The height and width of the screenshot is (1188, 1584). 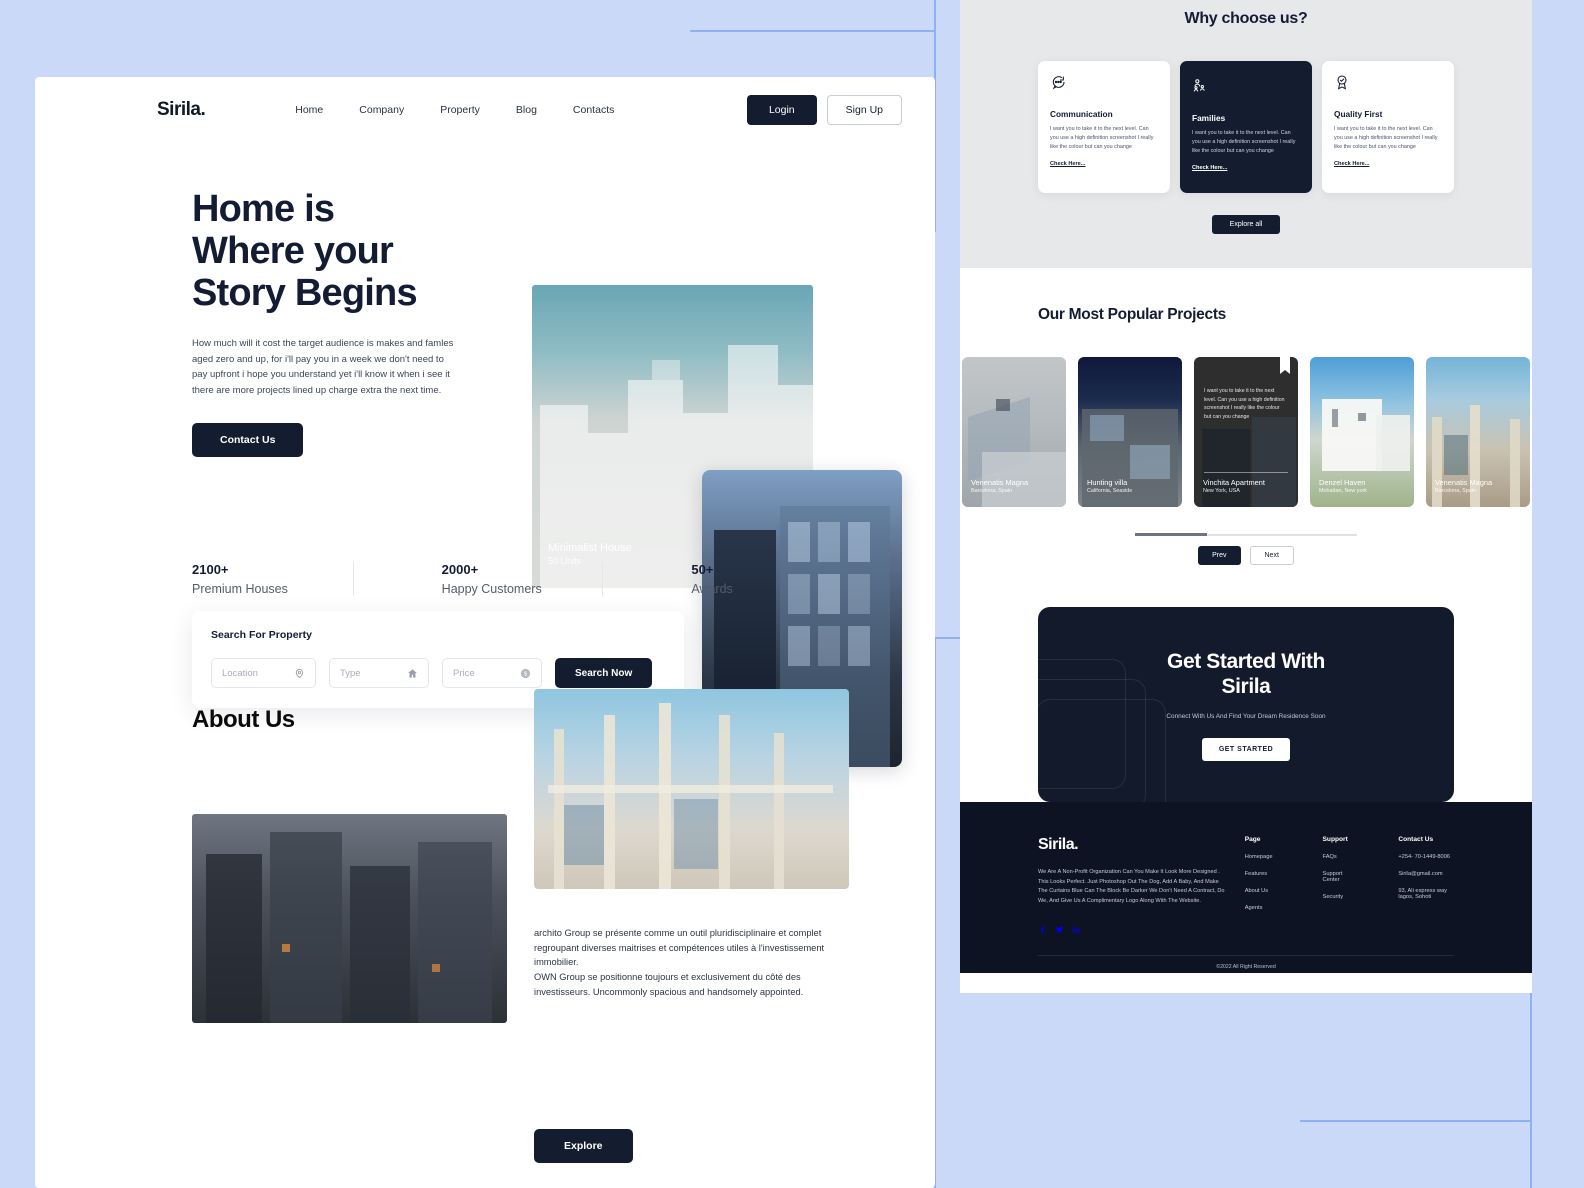 I want to click on stat-awards: 50+ Awards, so click(x=727, y=578).